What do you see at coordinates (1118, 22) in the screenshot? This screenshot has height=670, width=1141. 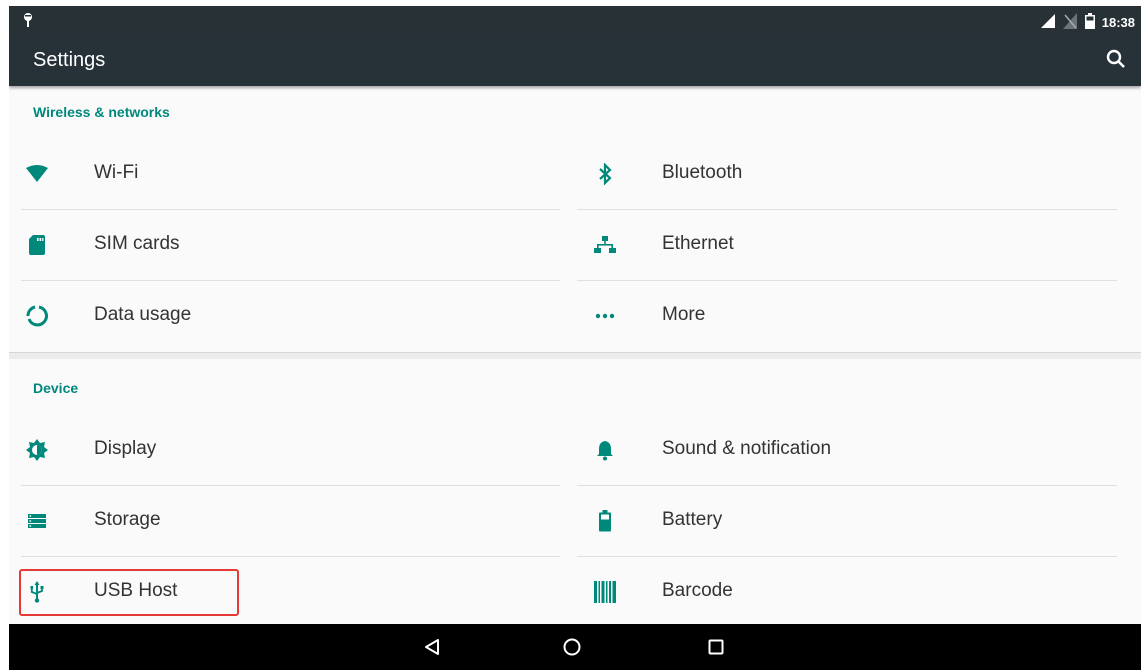 I see `status-time: 18:38` at bounding box center [1118, 22].